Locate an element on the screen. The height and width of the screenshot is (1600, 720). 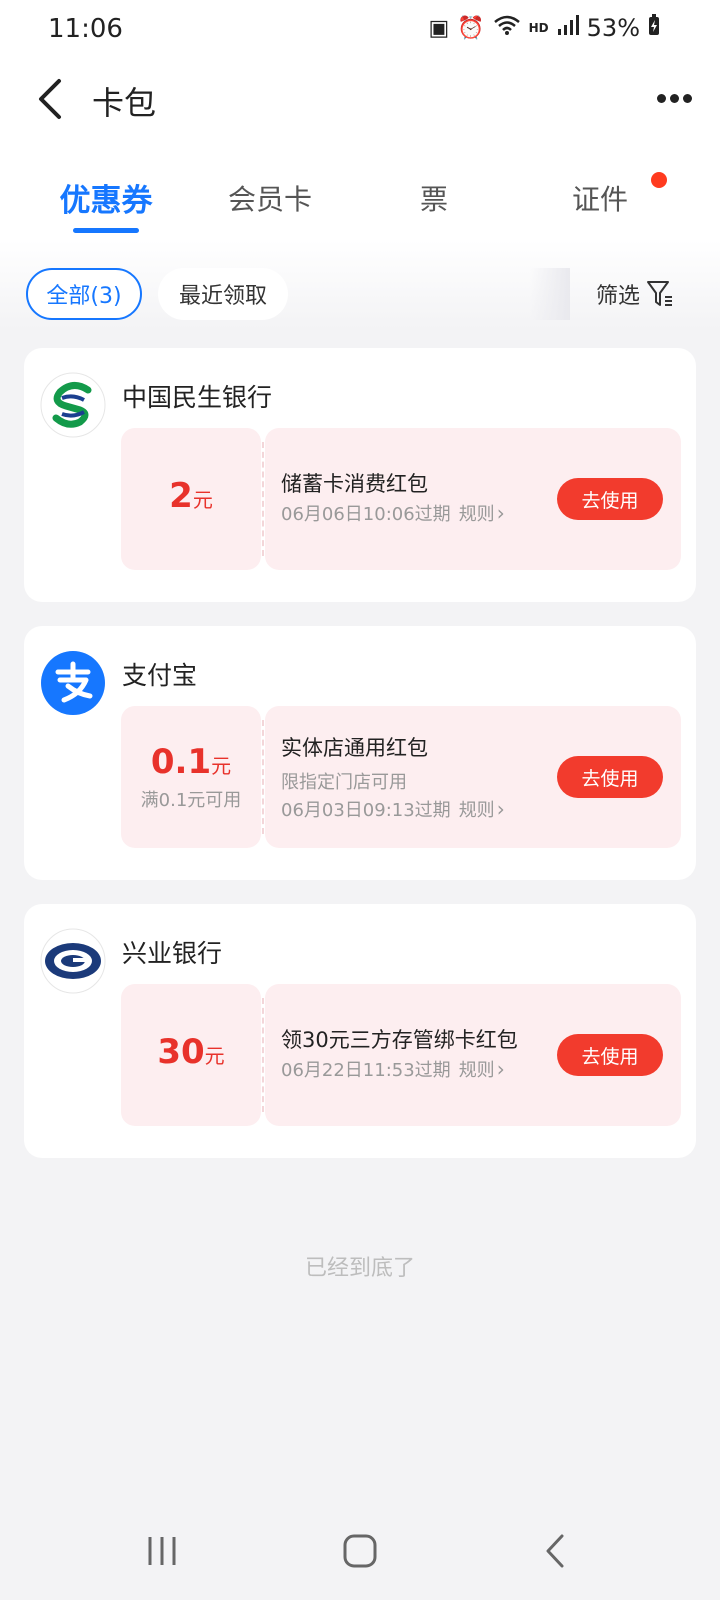
coupon-info-area: 实体店通用红包 限指定门店可用 06月03日09:13过期 规则 › 去使用 is located at coordinates (473, 777).